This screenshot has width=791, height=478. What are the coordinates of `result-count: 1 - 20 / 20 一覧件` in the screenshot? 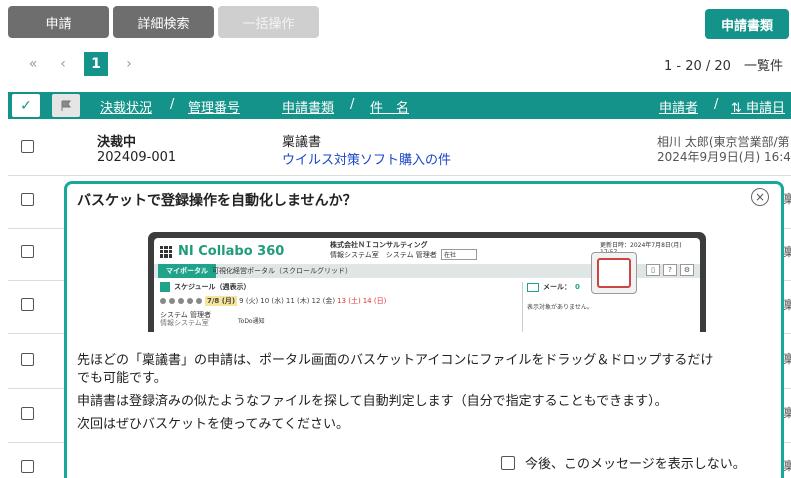 It's located at (723, 66).